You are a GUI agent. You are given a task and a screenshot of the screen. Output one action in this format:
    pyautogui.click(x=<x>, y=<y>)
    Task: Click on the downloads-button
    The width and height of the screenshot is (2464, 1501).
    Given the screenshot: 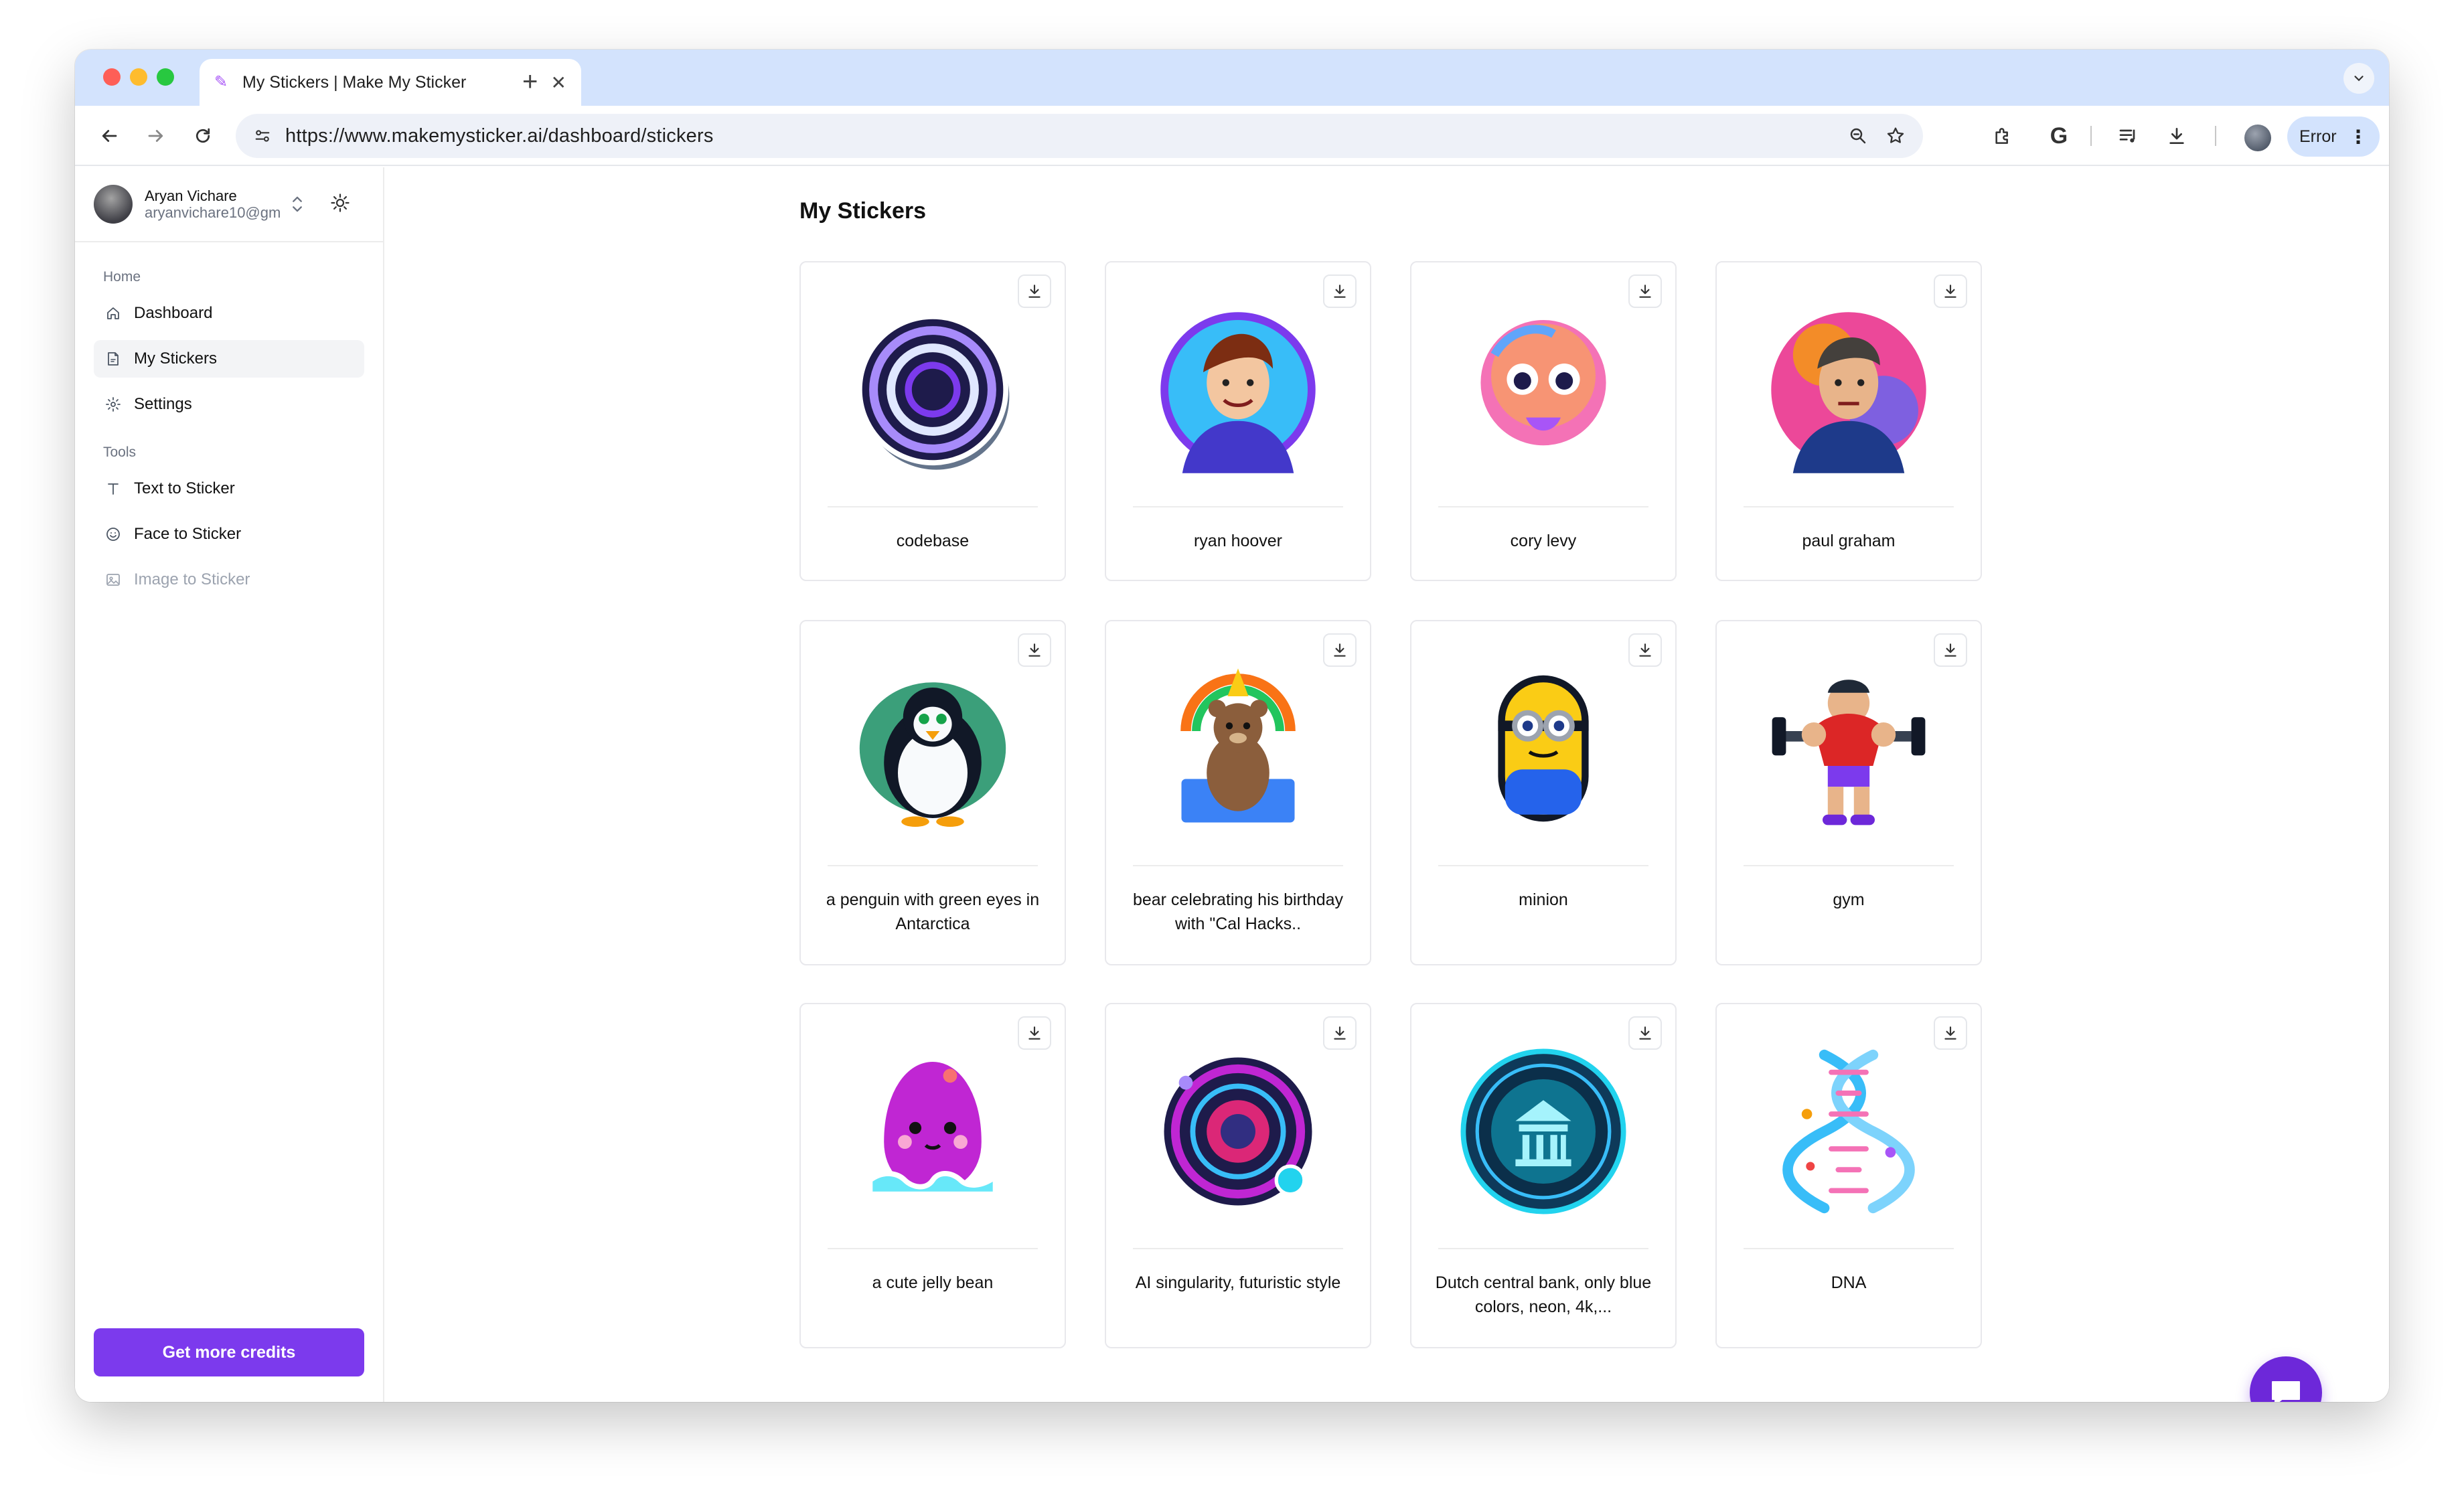 What is the action you would take?
    pyautogui.click(x=2176, y=136)
    